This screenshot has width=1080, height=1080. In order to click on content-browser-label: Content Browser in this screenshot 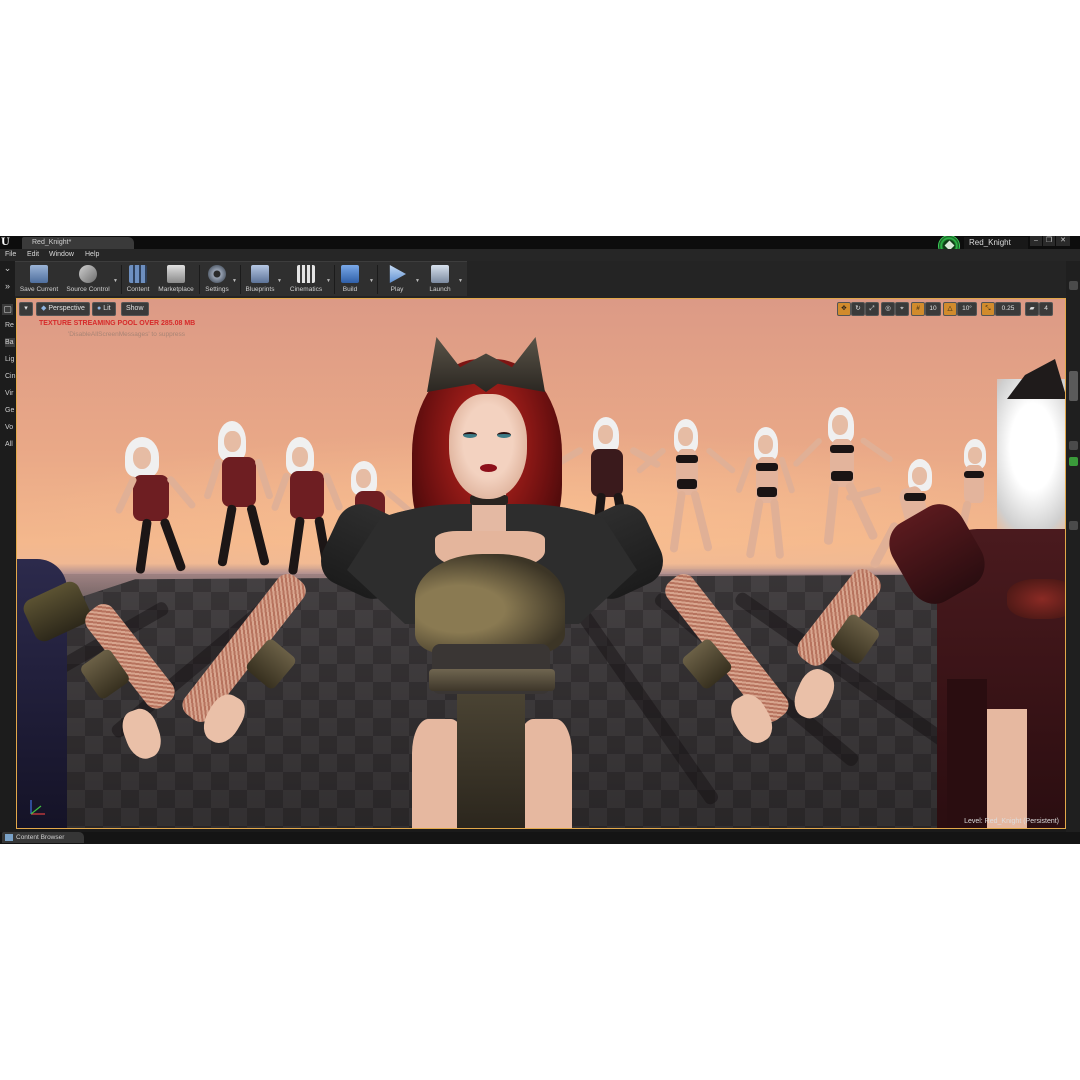, I will do `click(40, 837)`.